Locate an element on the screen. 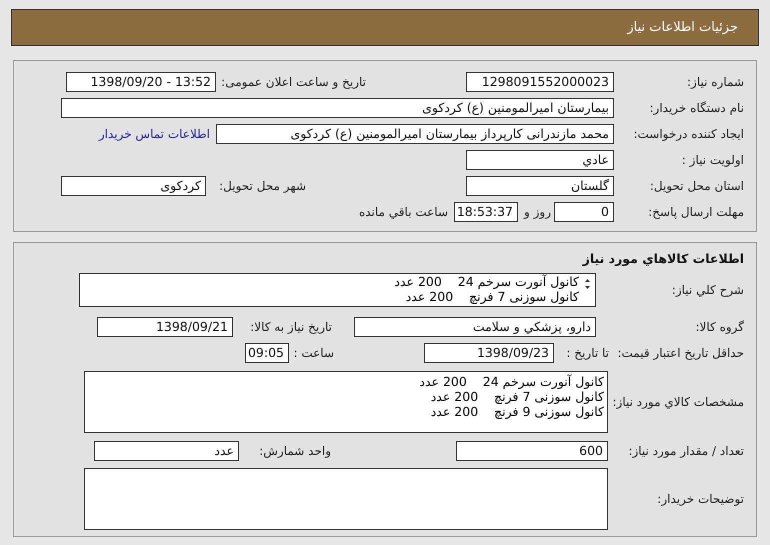  field-label: روز و is located at coordinates (537, 212).